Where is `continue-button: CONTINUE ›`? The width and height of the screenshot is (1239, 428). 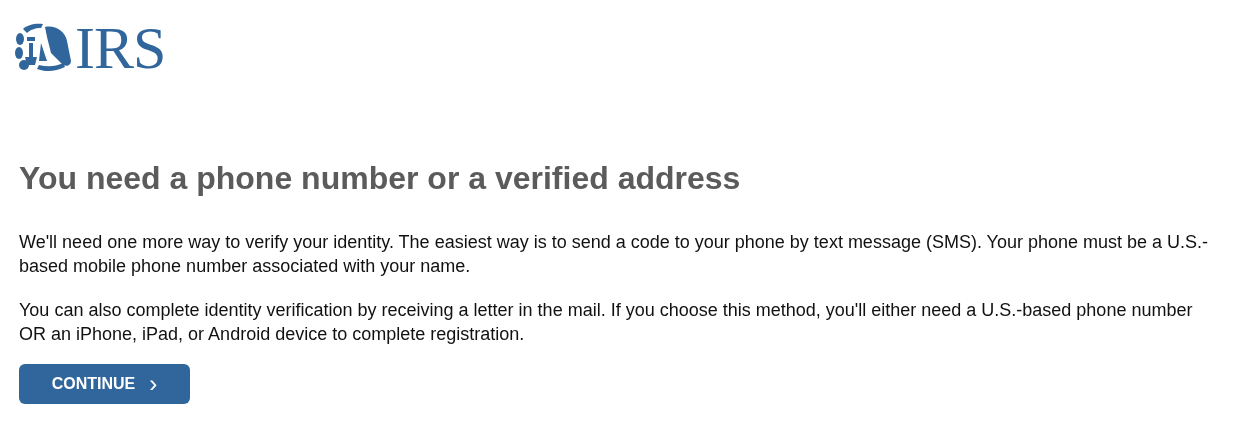 continue-button: CONTINUE › is located at coordinates (104, 384).